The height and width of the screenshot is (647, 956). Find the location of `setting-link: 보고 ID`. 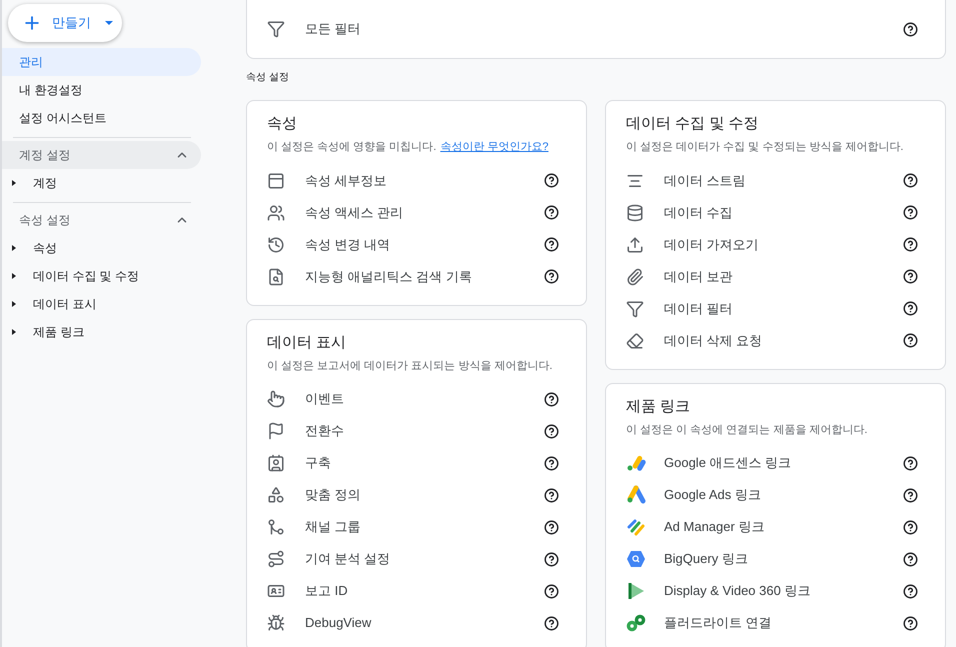

setting-link: 보고 ID is located at coordinates (424, 591).